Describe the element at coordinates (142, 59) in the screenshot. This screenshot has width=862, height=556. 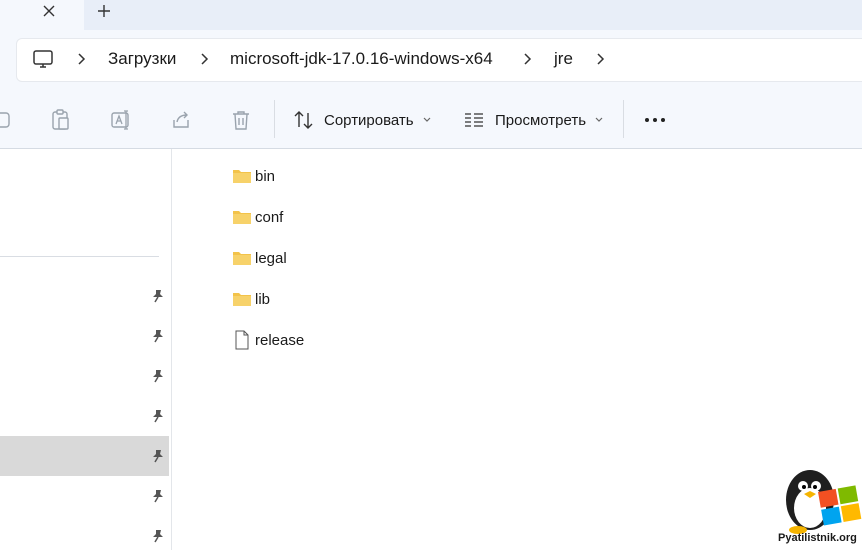
I see `breadcrumb-item-downloads: Загрузки` at that location.